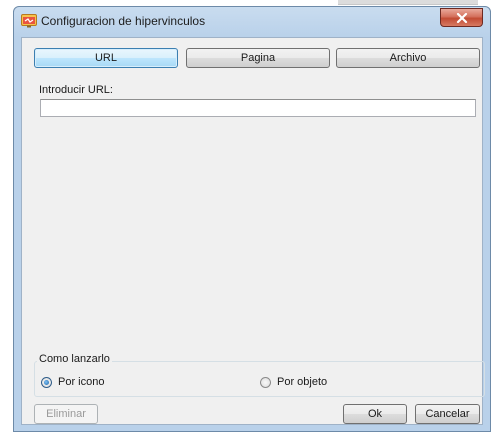 The image size is (494, 435). Describe the element at coordinates (408, 2) in the screenshot. I see `background-window-edge` at that location.